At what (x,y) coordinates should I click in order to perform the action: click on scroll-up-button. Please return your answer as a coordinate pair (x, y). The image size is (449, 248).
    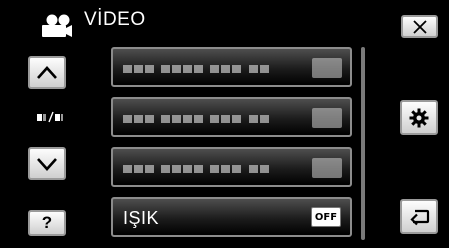
    Looking at the image, I should click on (47, 72).